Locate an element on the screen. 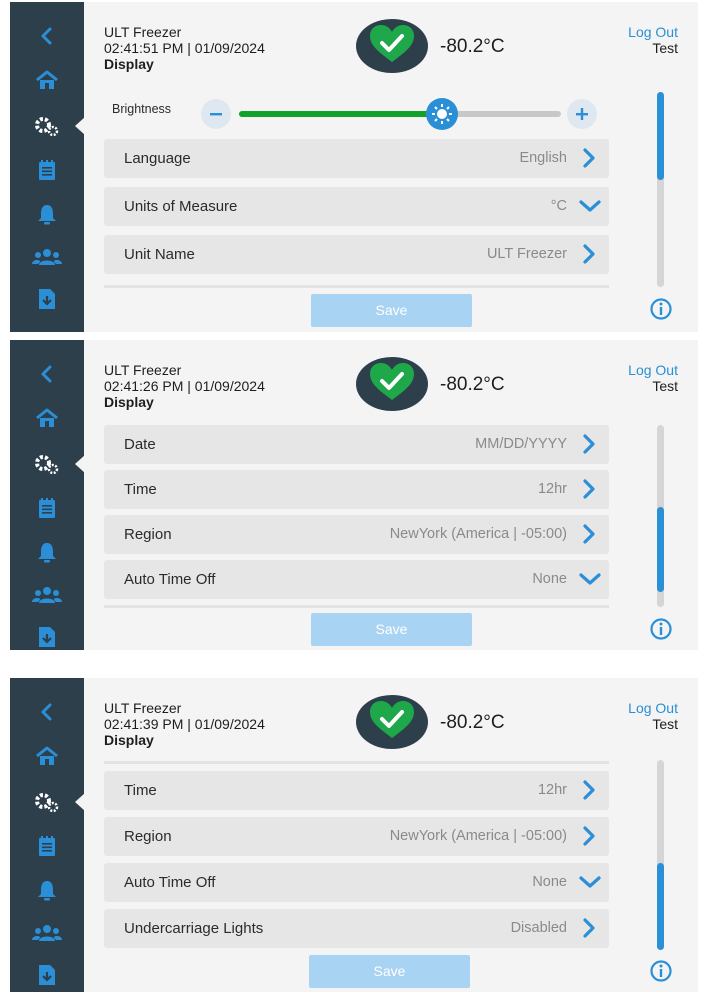  setting-row-date: Date MM/DD/YYYY is located at coordinates (356, 444).